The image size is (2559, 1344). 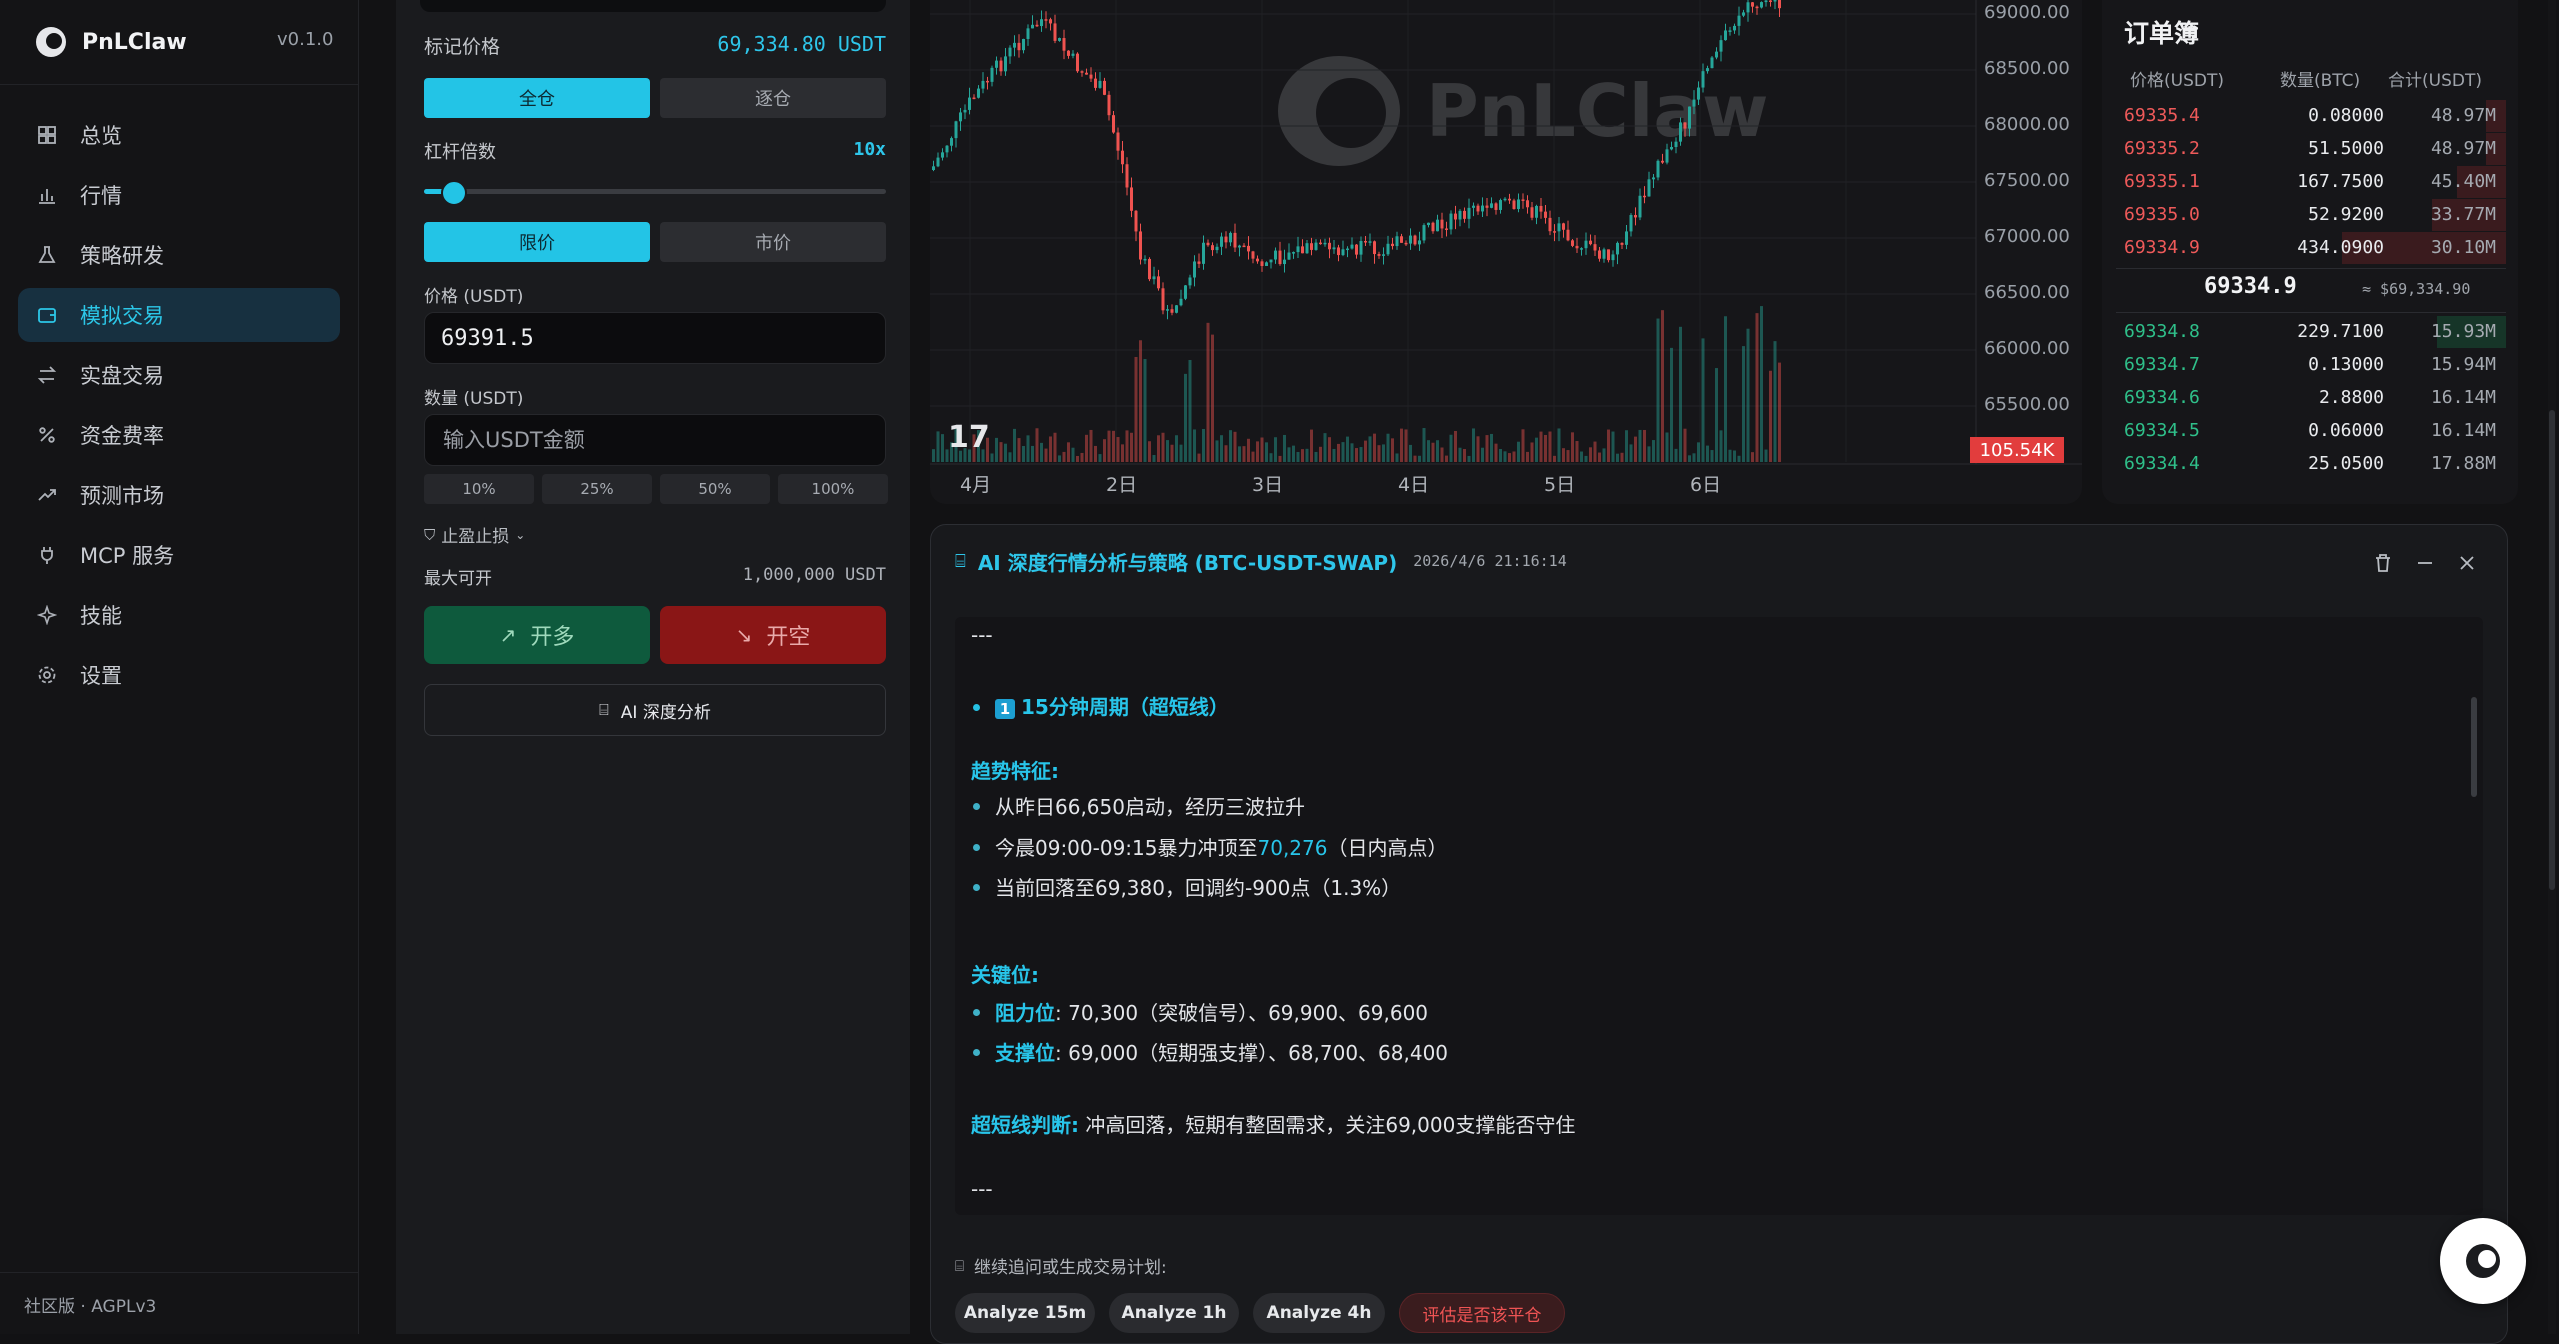 What do you see at coordinates (2162, 331) in the screenshot?
I see `bid-price: 69334.8` at bounding box center [2162, 331].